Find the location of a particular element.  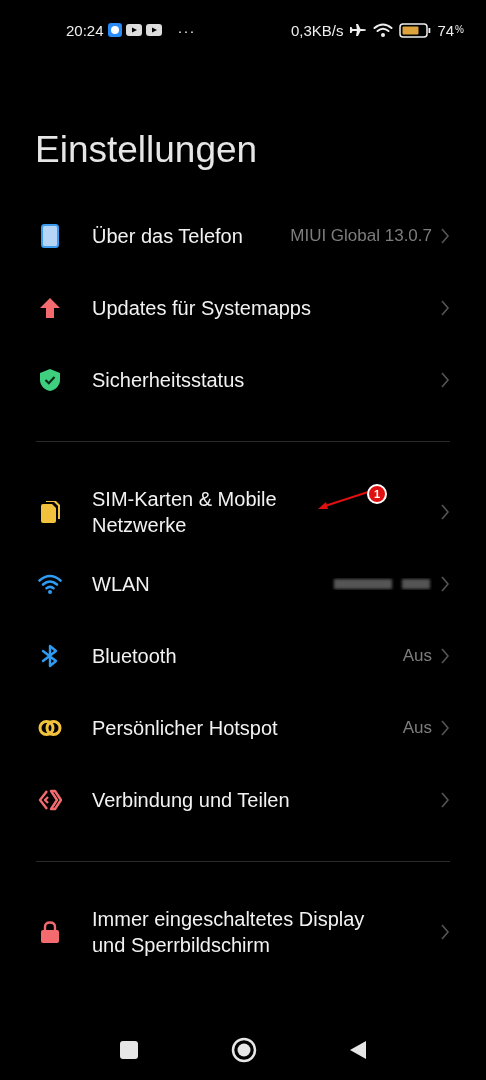

clock: 20:24 is located at coordinates (85, 30).